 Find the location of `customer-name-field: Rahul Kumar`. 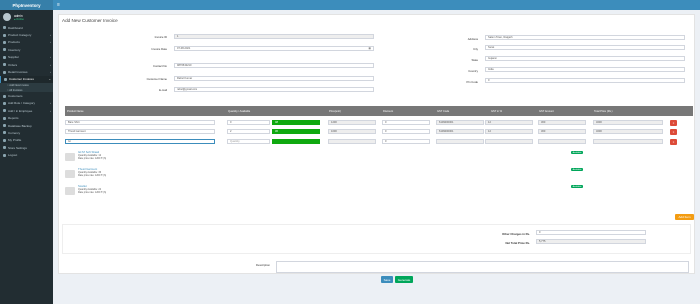

customer-name-field: Rahul Kumar is located at coordinates (274, 79).